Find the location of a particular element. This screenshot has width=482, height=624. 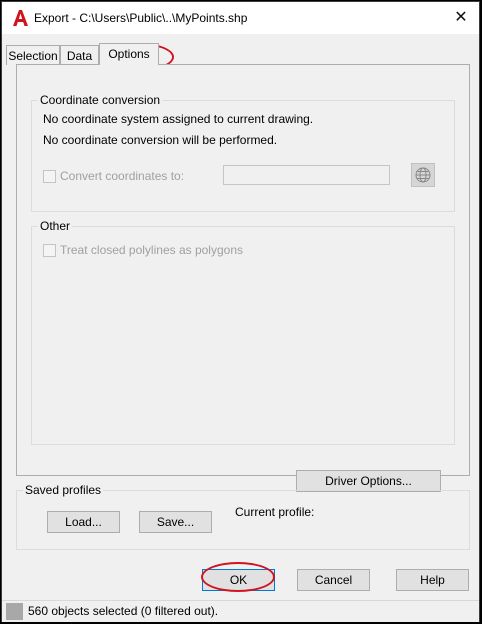

saved-profiles-label: Saved profiles is located at coordinates (63, 490).